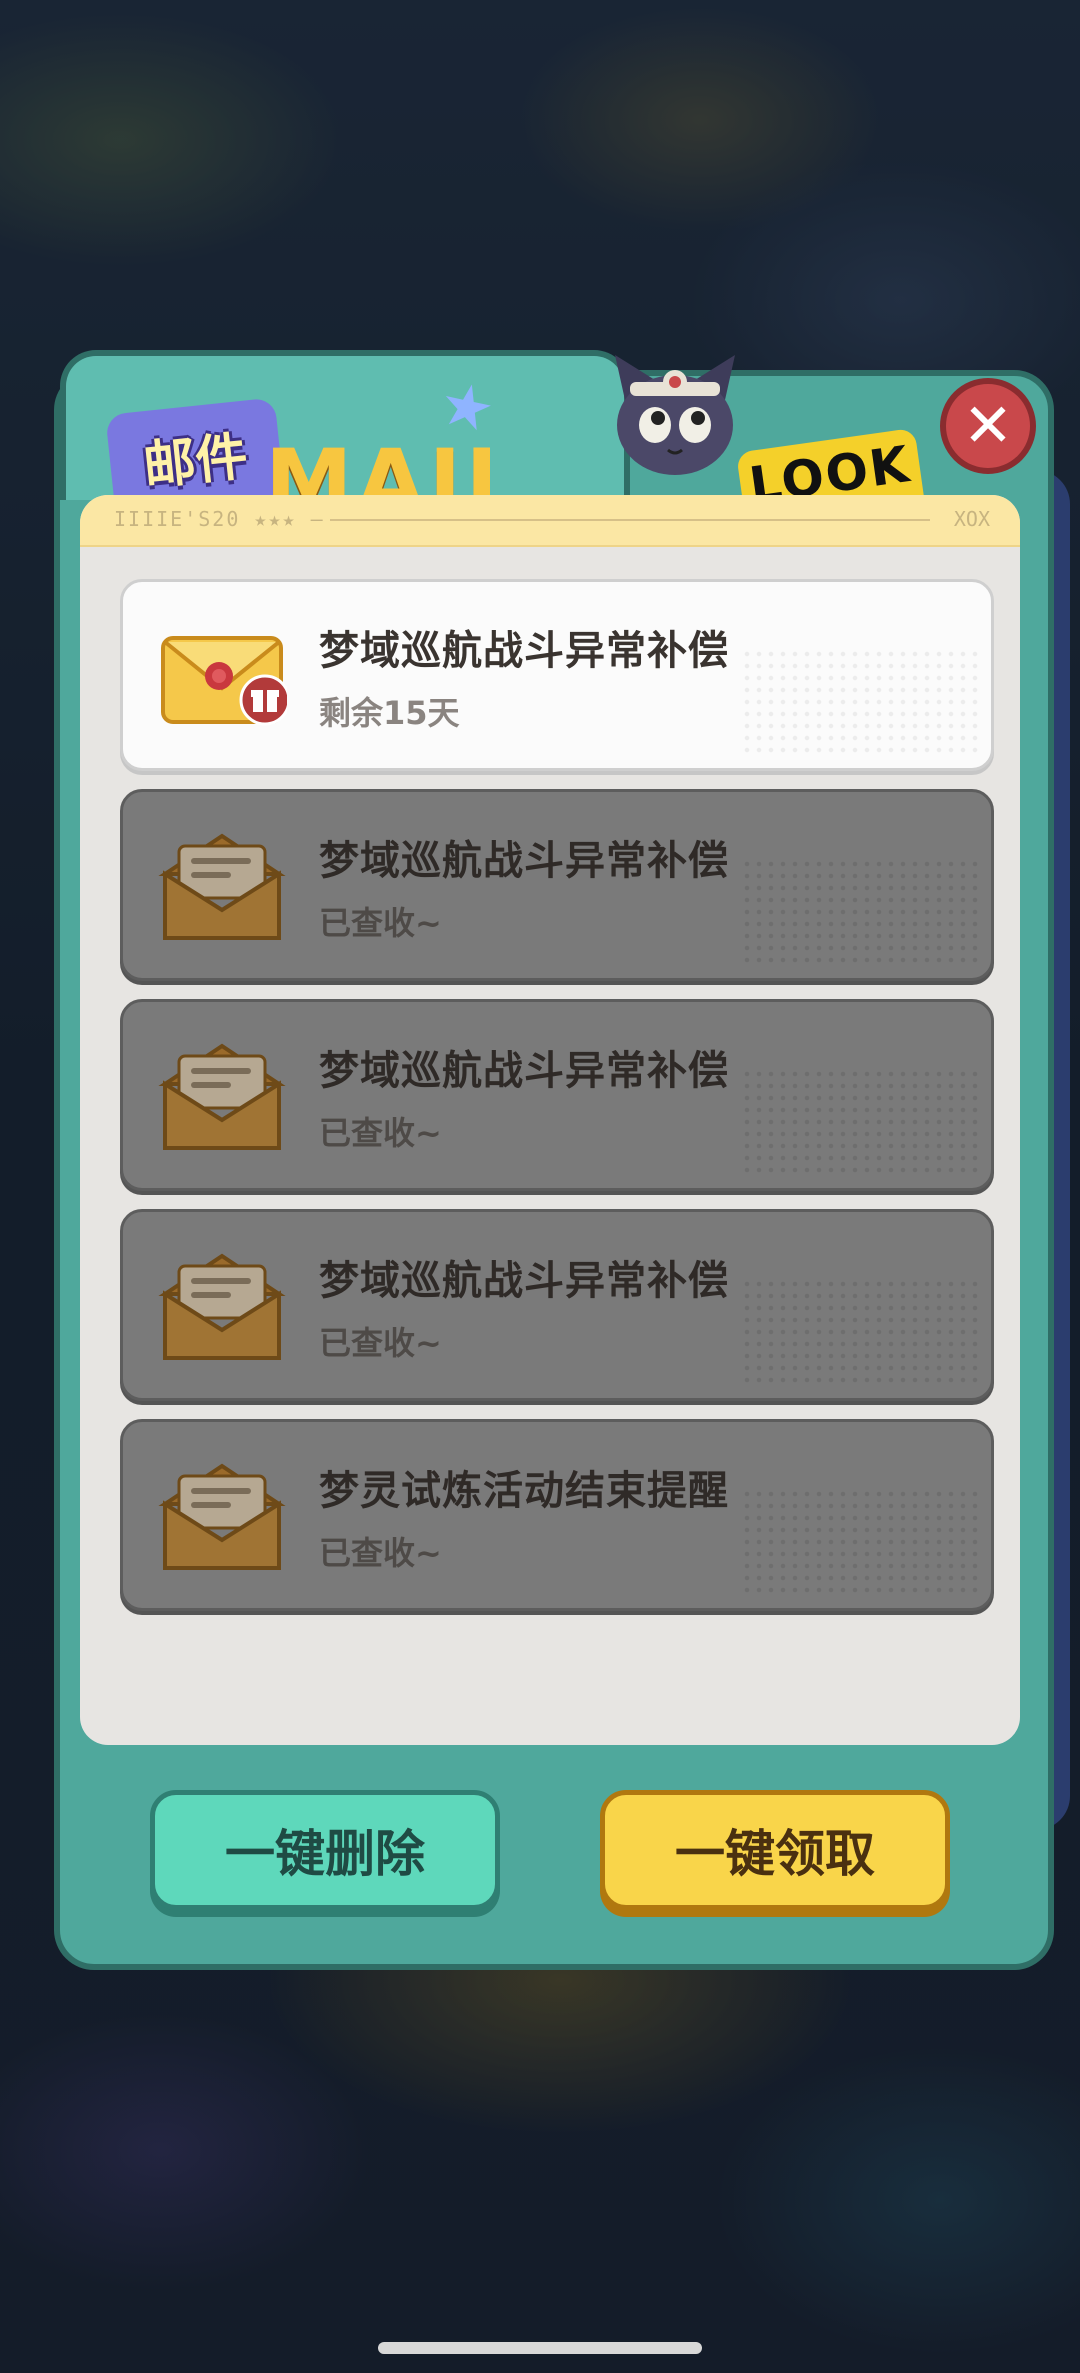  I want to click on mail-title: 梦灵试炼活动结束提醒, so click(524, 1491).